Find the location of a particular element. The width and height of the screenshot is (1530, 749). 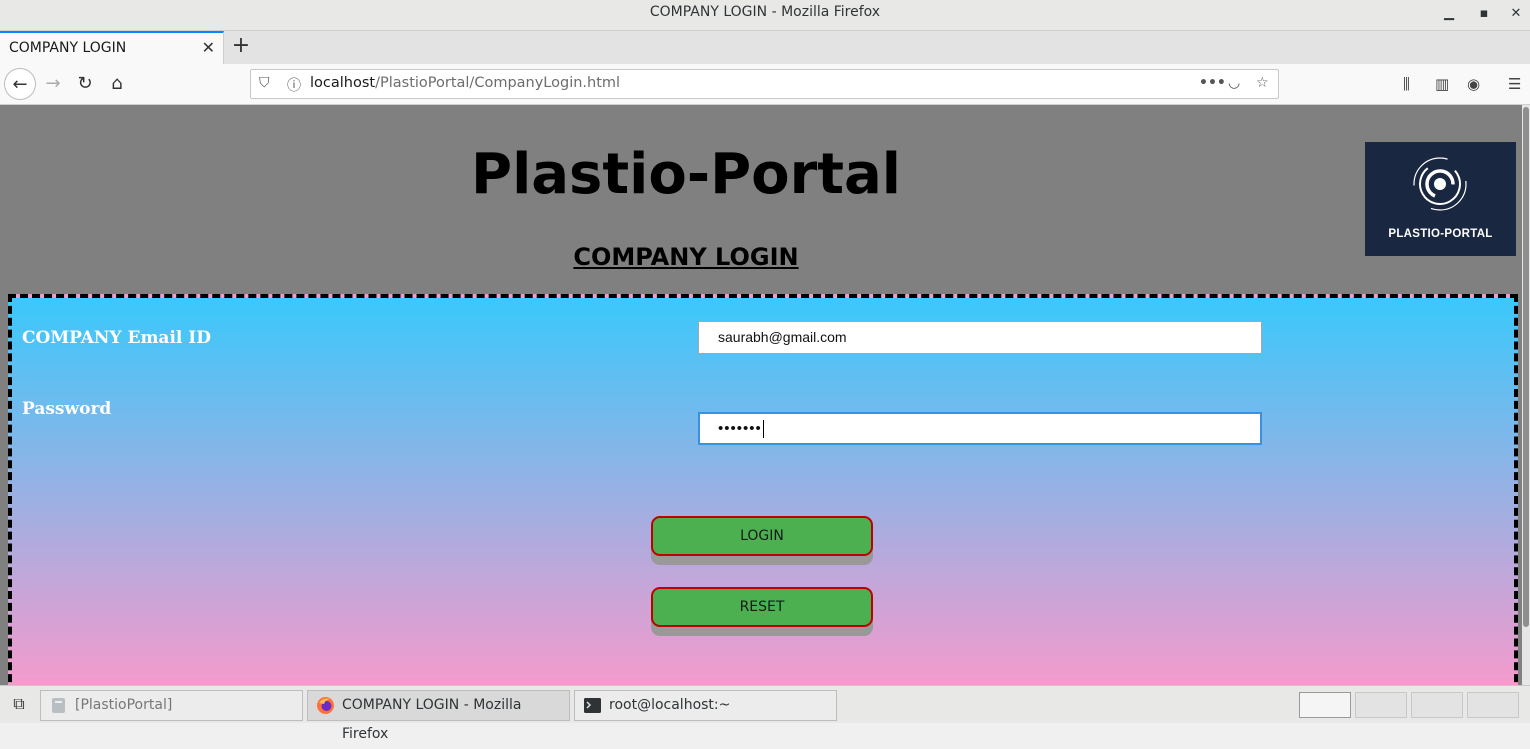

scrollbar-thumb is located at coordinates (1526, 367).